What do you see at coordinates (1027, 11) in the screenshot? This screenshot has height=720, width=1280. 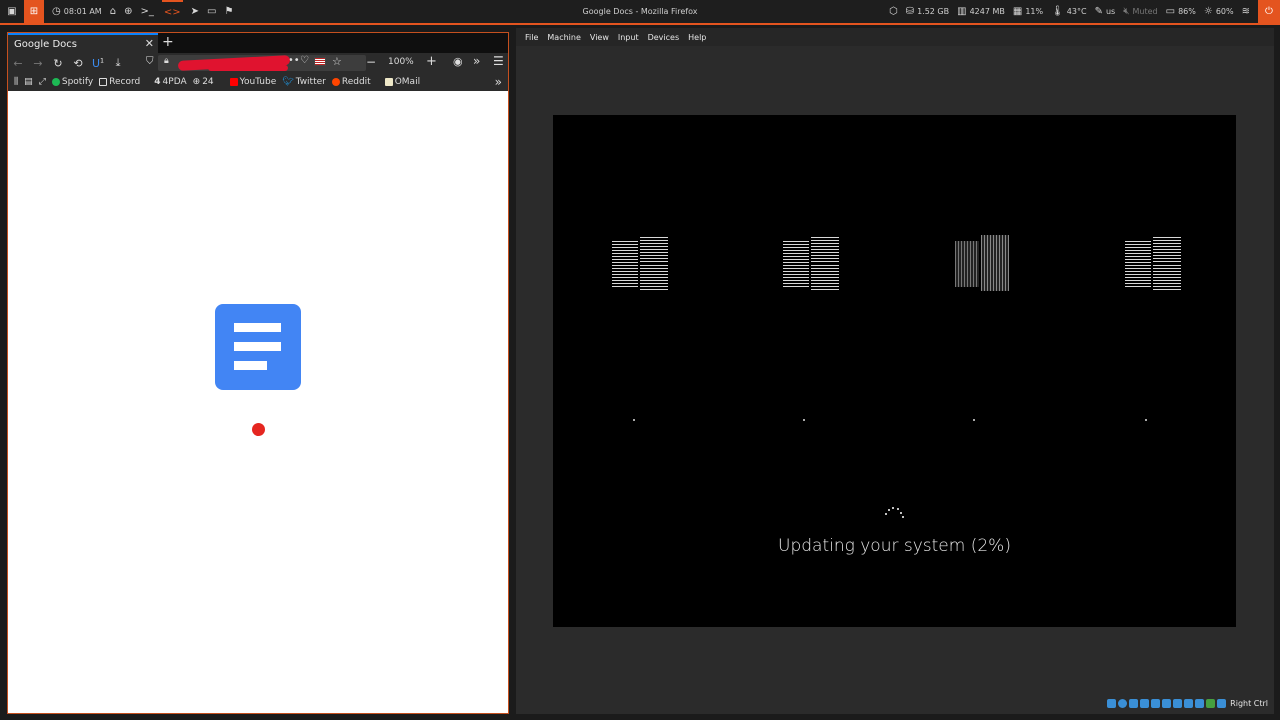 I see `cpu-indicator: ▦ 11%` at bounding box center [1027, 11].